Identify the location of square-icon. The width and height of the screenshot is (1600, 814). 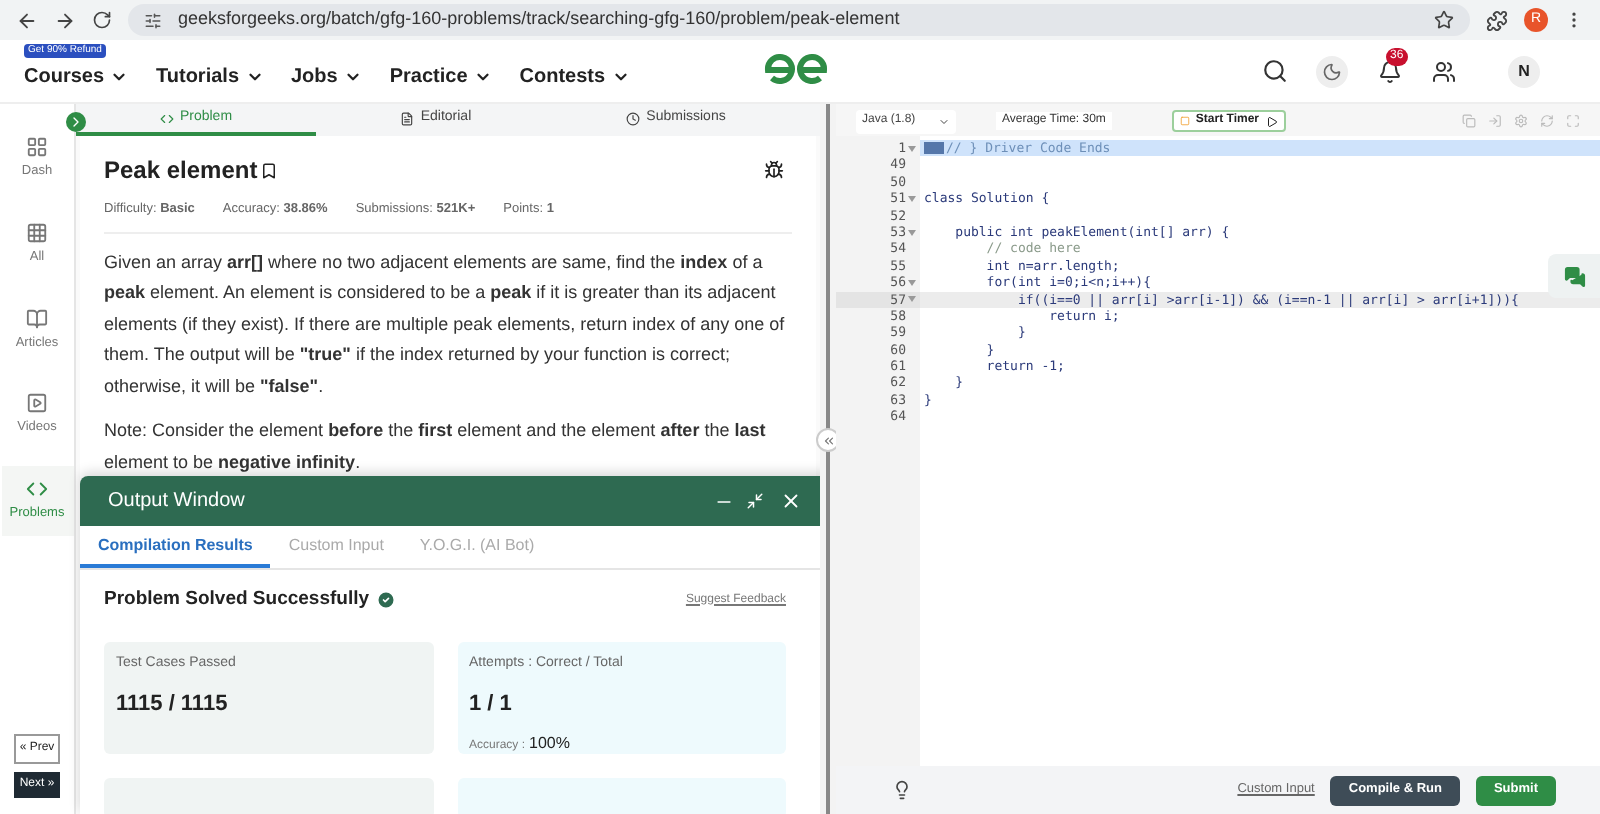
(1184, 121).